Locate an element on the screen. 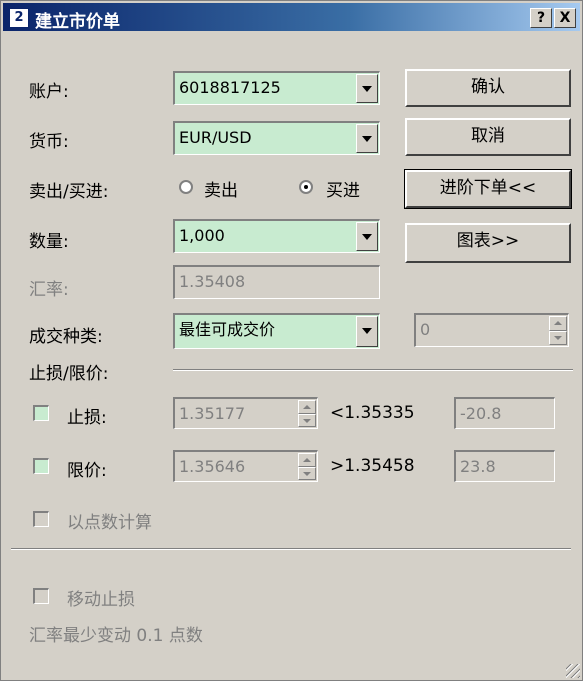  points-calc-label: 以点数计算 is located at coordinates (109, 523).